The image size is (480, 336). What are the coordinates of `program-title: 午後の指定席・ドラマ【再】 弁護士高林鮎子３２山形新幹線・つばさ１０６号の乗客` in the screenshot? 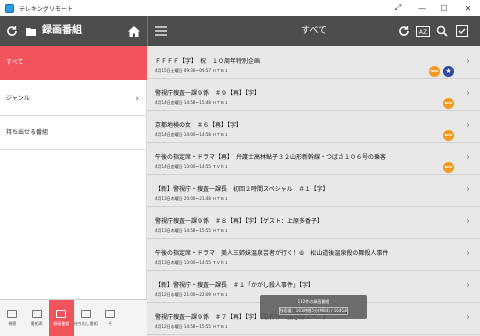 It's located at (271, 157).